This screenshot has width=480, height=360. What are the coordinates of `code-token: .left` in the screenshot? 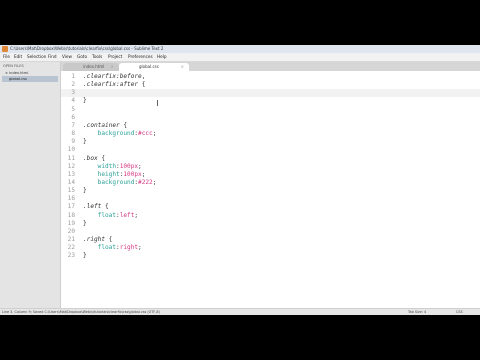 It's located at (92, 207).